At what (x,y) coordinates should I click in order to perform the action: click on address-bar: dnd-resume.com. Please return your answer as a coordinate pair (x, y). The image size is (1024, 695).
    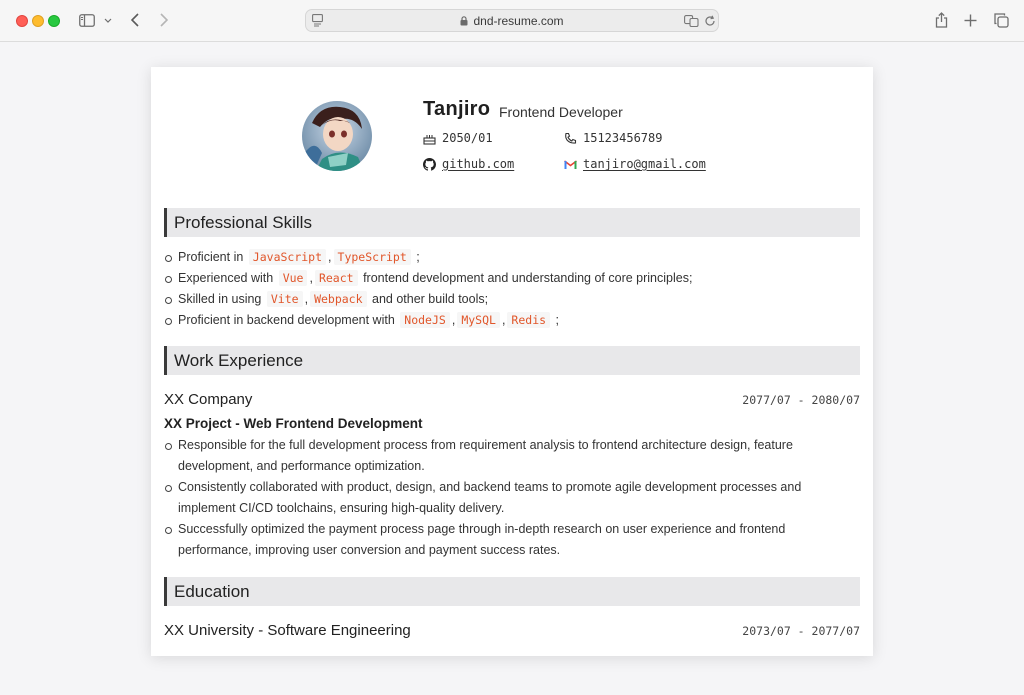
    Looking at the image, I should click on (512, 20).